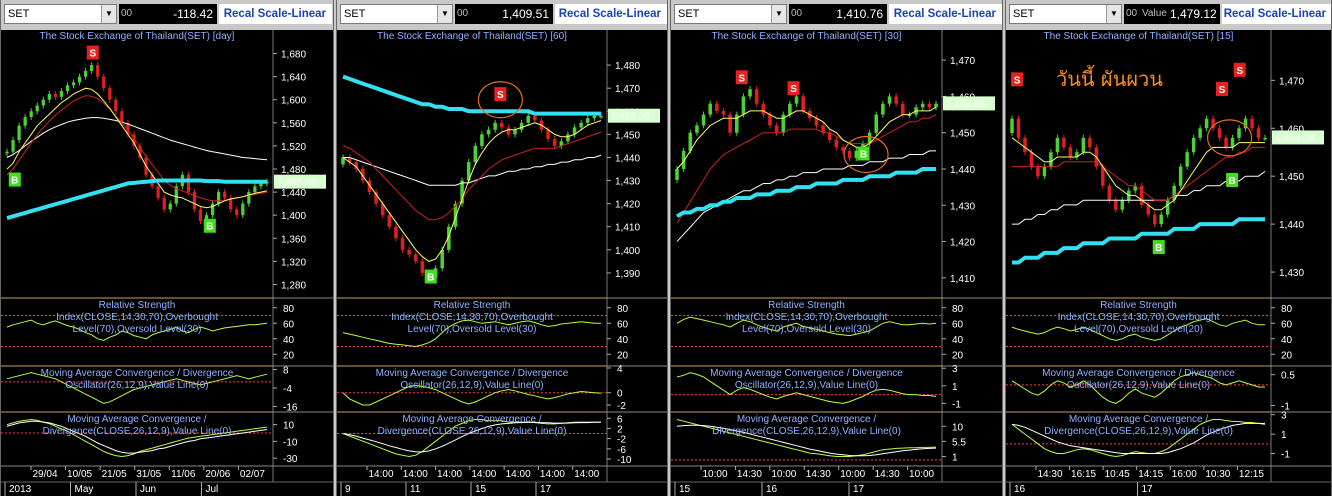  Describe the element at coordinates (1294, 138) in the screenshot. I see `last-price-label: 1,458.08` at that location.